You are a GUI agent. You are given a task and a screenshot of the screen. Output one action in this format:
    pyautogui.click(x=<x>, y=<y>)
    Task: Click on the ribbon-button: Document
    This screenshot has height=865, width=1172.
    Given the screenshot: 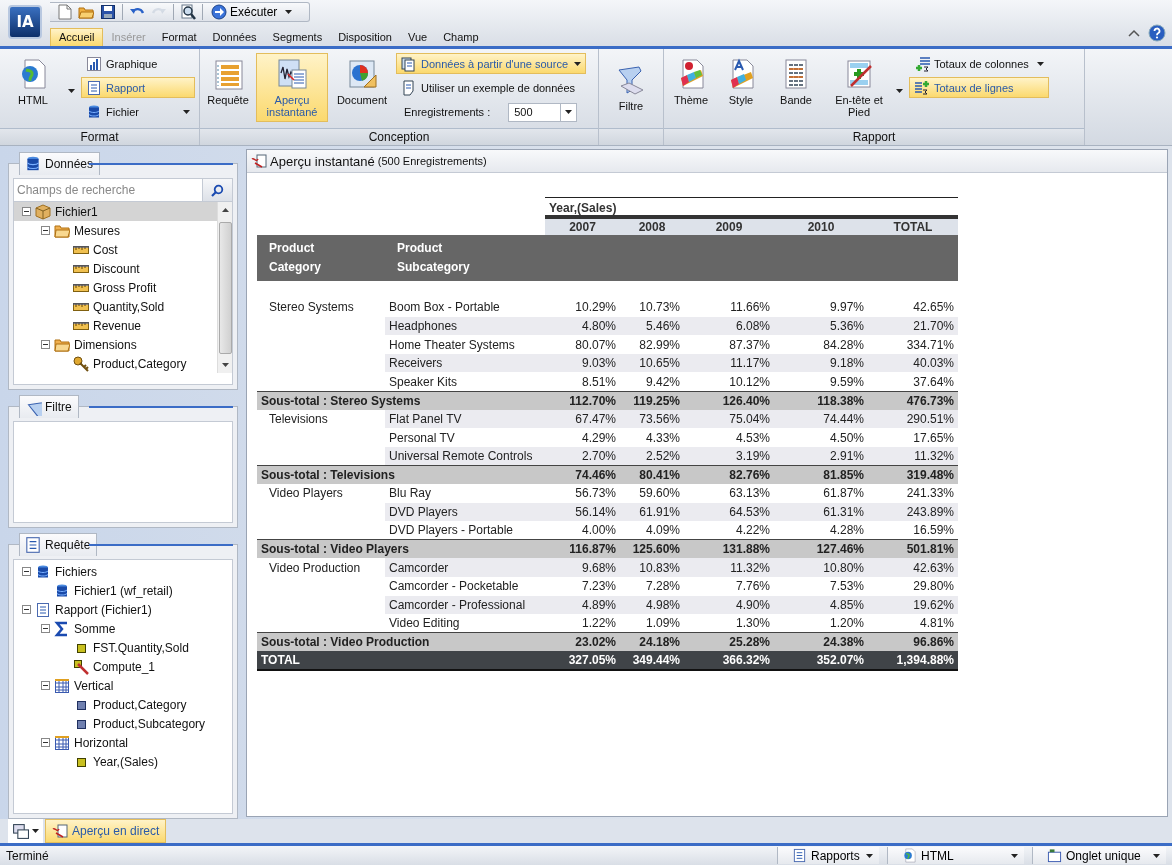 What is the action you would take?
    pyautogui.click(x=362, y=85)
    